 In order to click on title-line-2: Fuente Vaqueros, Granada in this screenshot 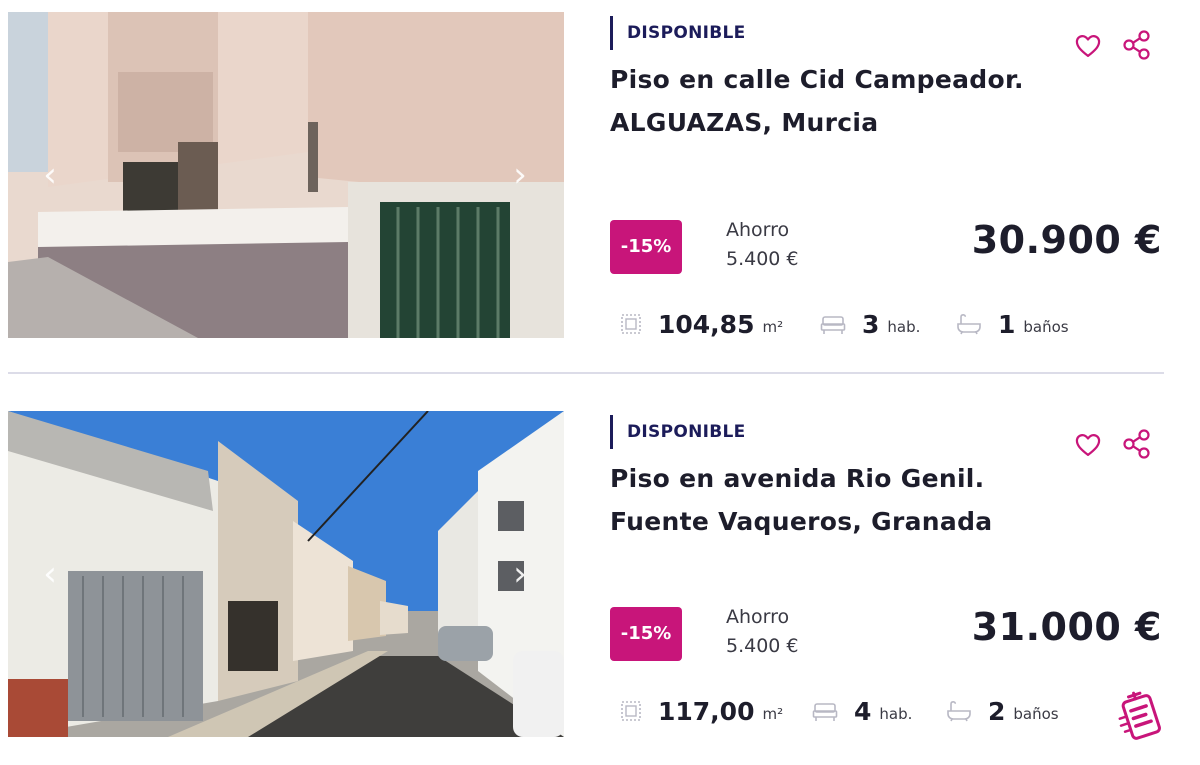, I will do `click(801, 521)`.